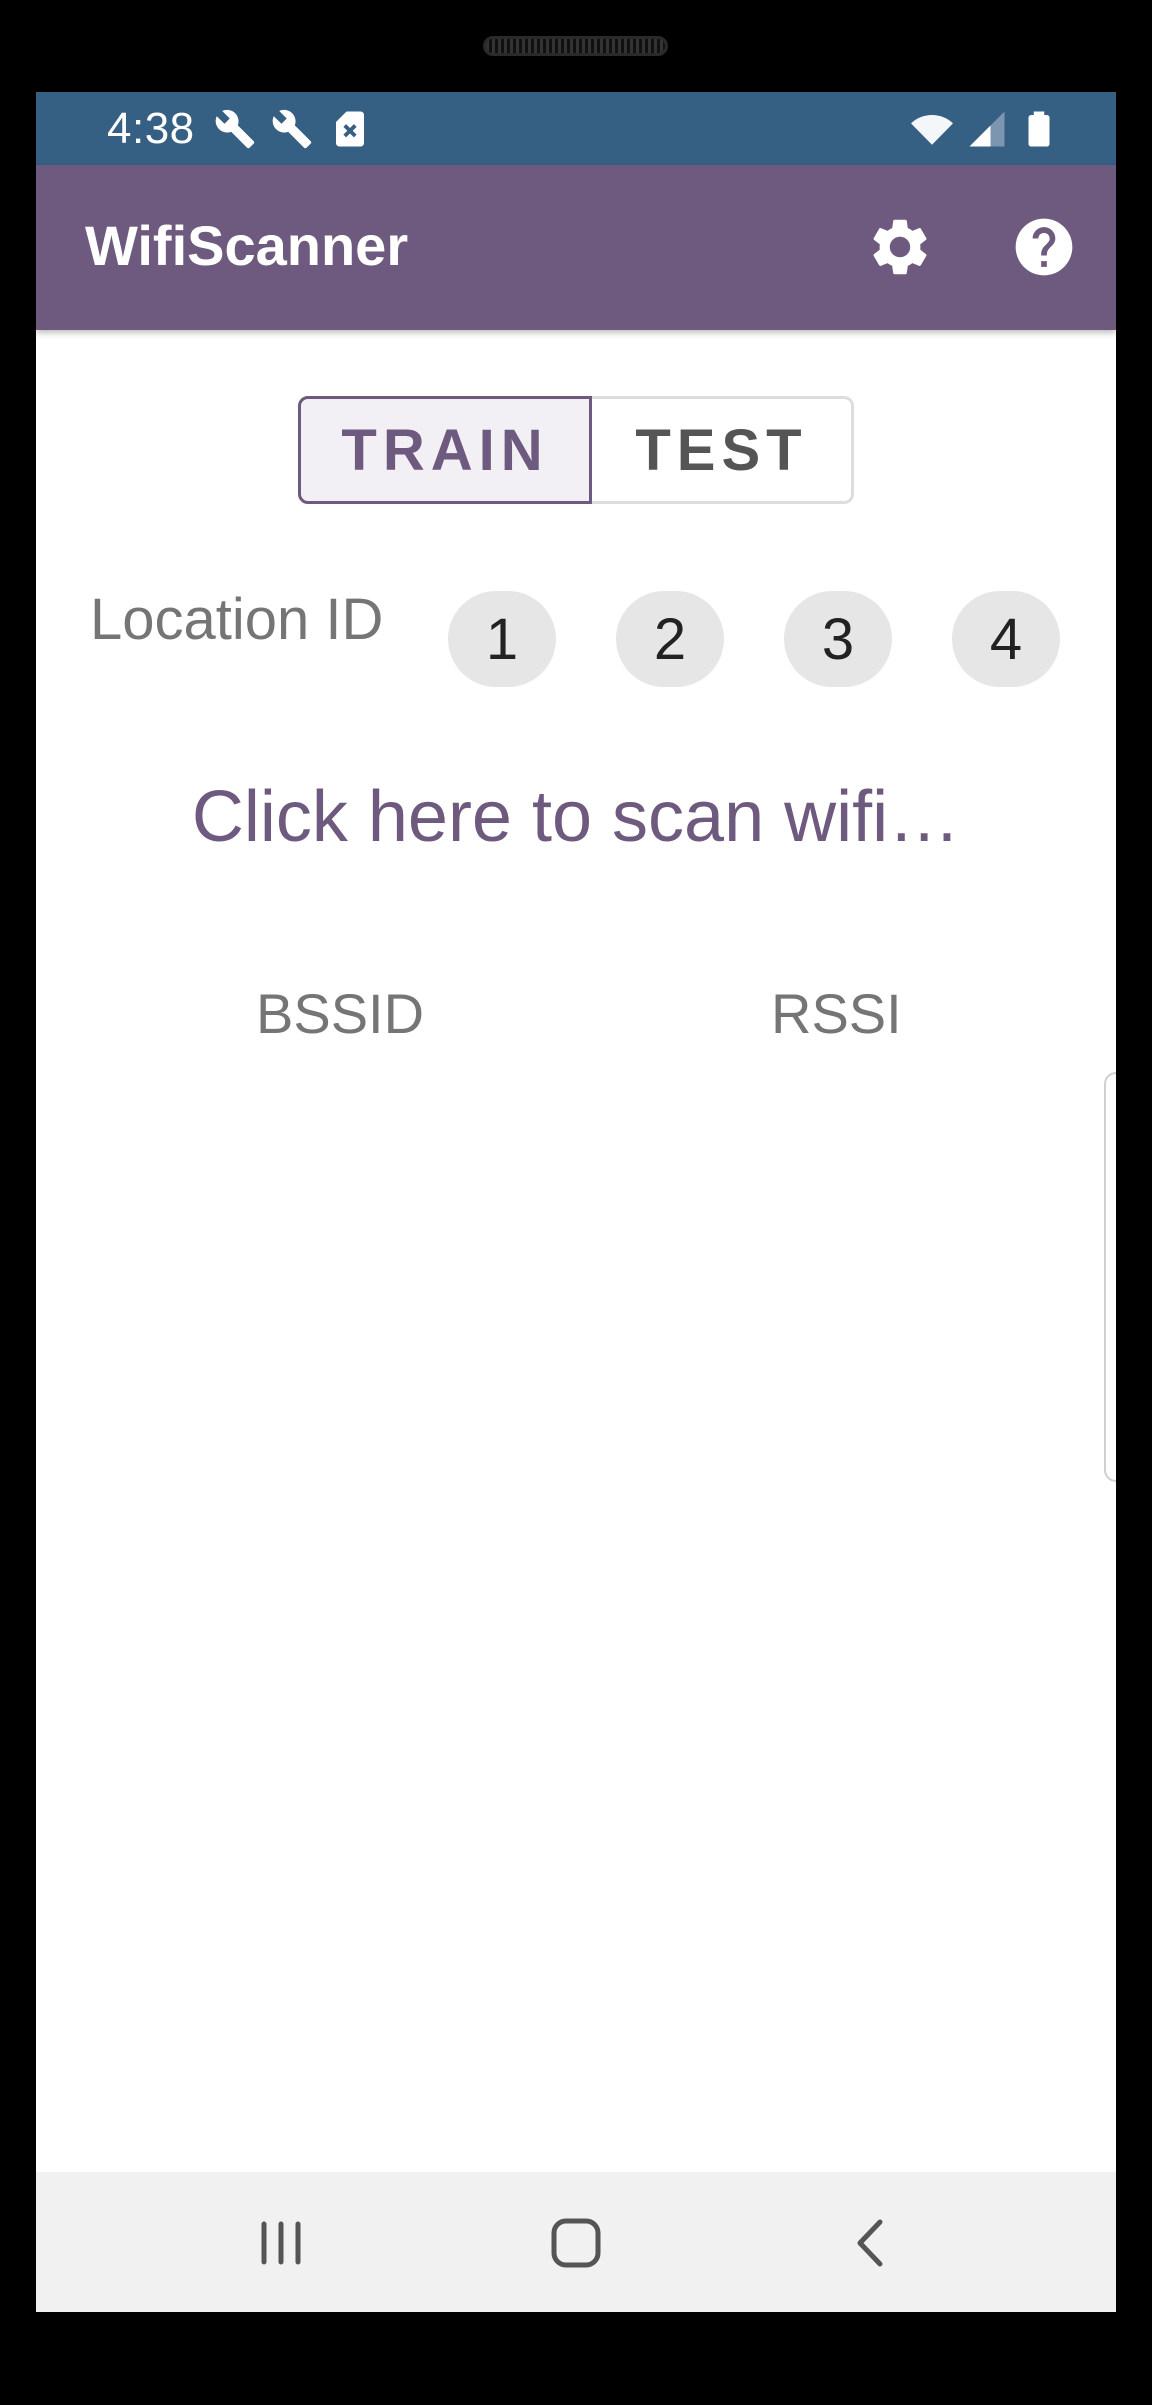 Image resolution: width=1152 pixels, height=2405 pixels. What do you see at coordinates (350, 129) in the screenshot?
I see `sim-error-icon` at bounding box center [350, 129].